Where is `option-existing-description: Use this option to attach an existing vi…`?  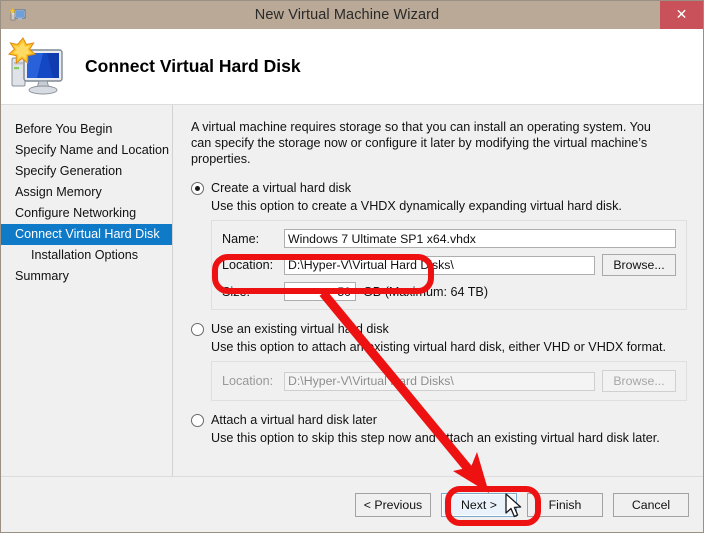
option-existing-description: Use this option to attach an existing vi… is located at coordinates (438, 347).